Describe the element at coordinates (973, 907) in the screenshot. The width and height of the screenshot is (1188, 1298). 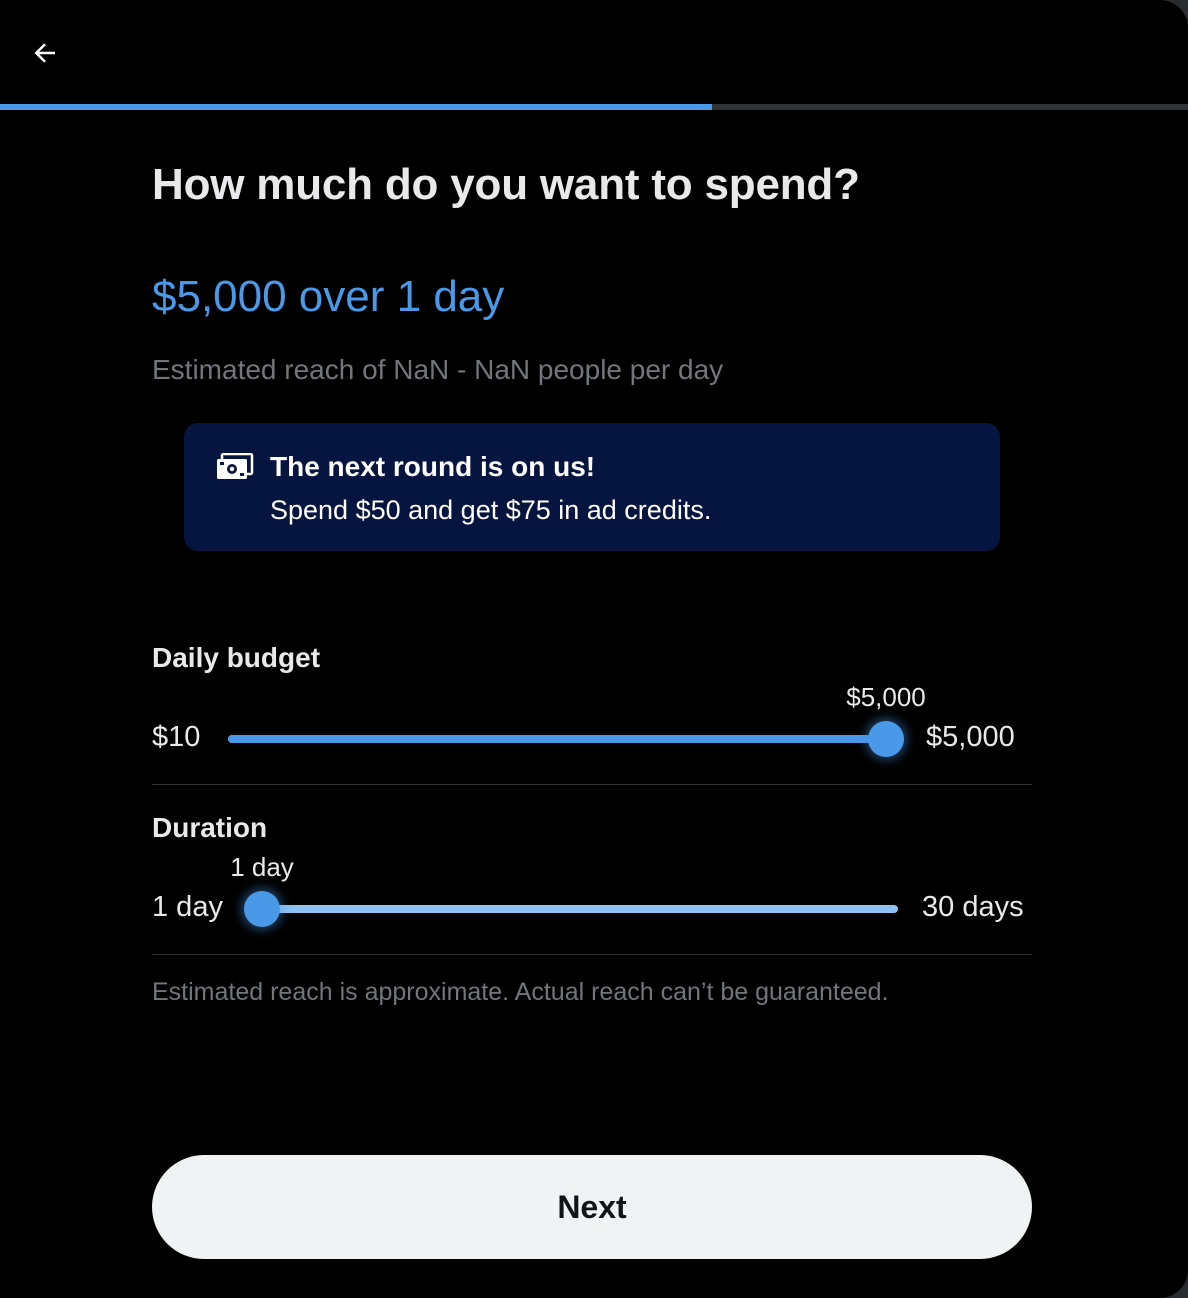
I see `duration-max: 30 days` at that location.